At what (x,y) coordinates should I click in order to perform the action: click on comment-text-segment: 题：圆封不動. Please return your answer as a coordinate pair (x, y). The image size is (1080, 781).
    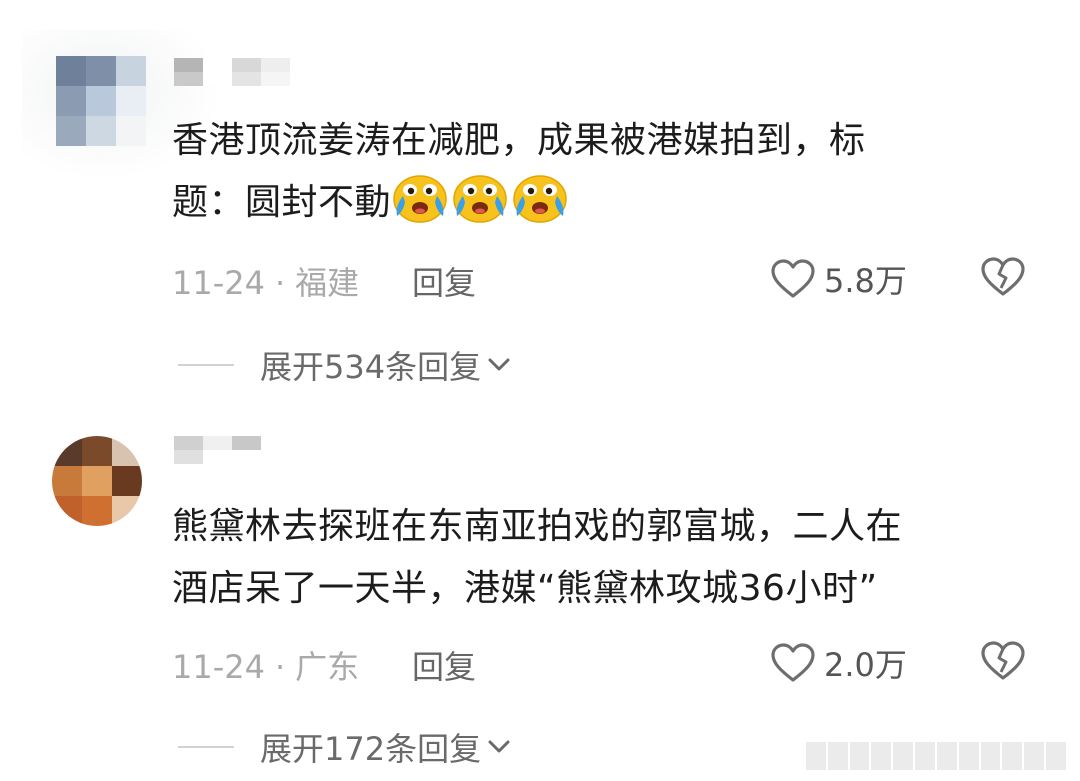
    Looking at the image, I should click on (282, 202).